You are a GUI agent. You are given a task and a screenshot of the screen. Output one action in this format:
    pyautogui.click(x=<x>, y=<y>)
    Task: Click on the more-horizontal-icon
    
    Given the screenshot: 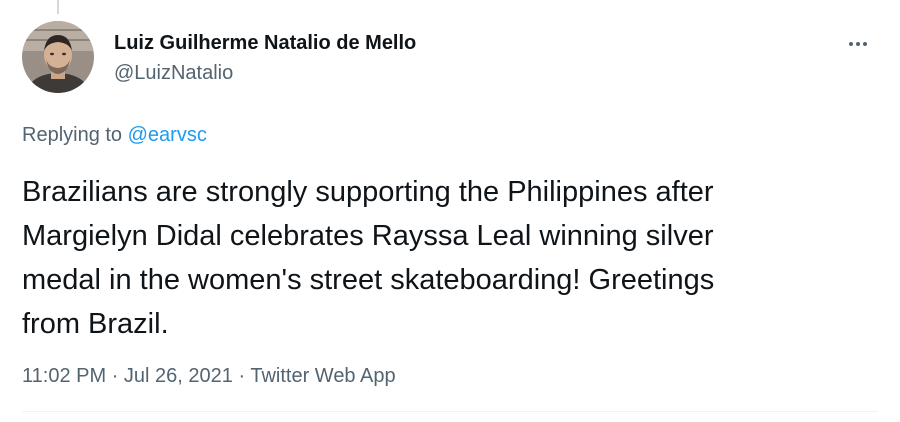 What is the action you would take?
    pyautogui.click(x=858, y=44)
    